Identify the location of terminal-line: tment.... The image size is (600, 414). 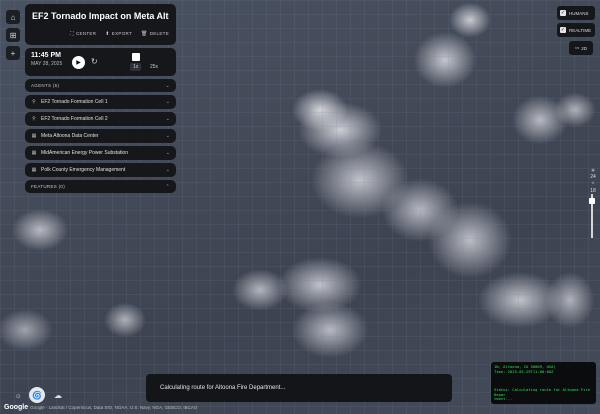
(503, 399).